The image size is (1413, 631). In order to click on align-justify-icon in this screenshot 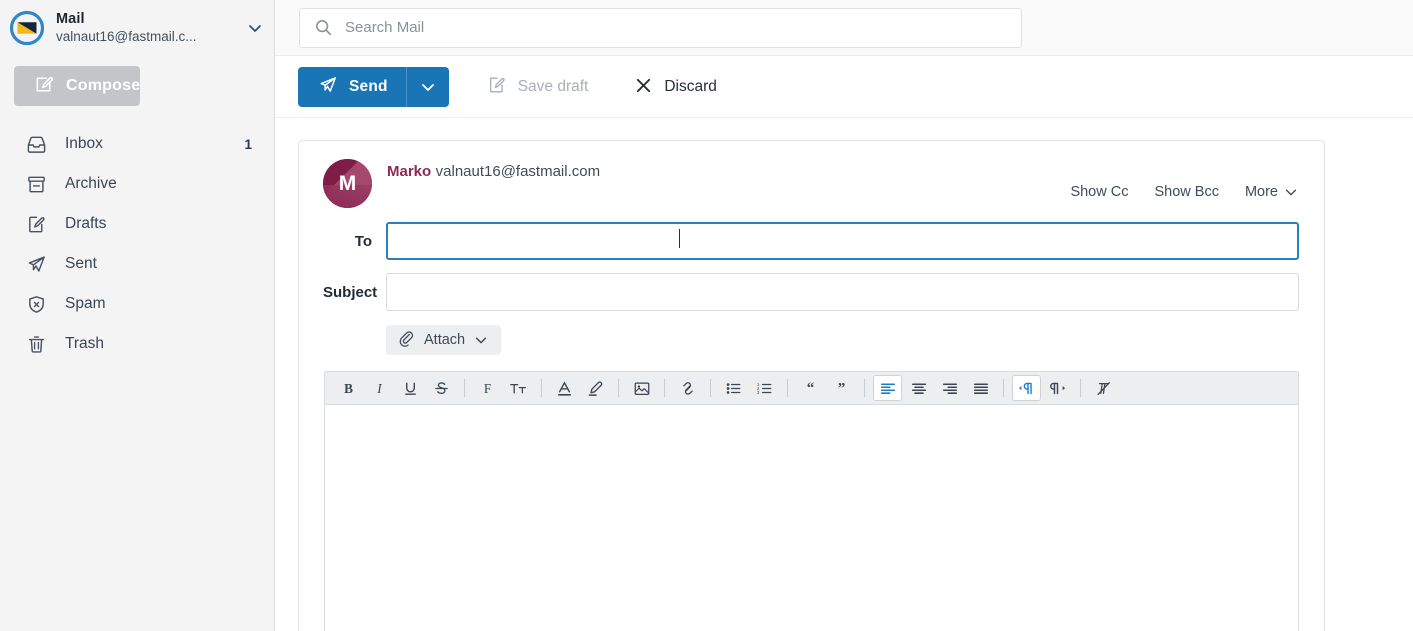, I will do `click(980, 388)`.